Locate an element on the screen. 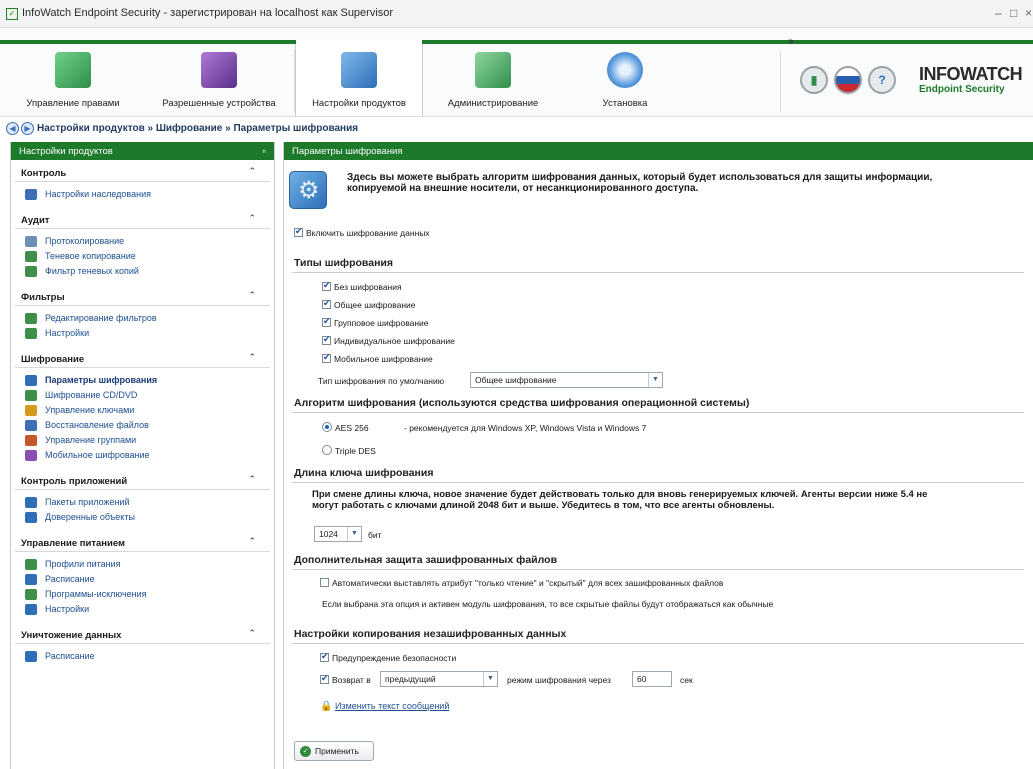 The height and width of the screenshot is (769, 1033). help-icon: ? is located at coordinates (882, 80).